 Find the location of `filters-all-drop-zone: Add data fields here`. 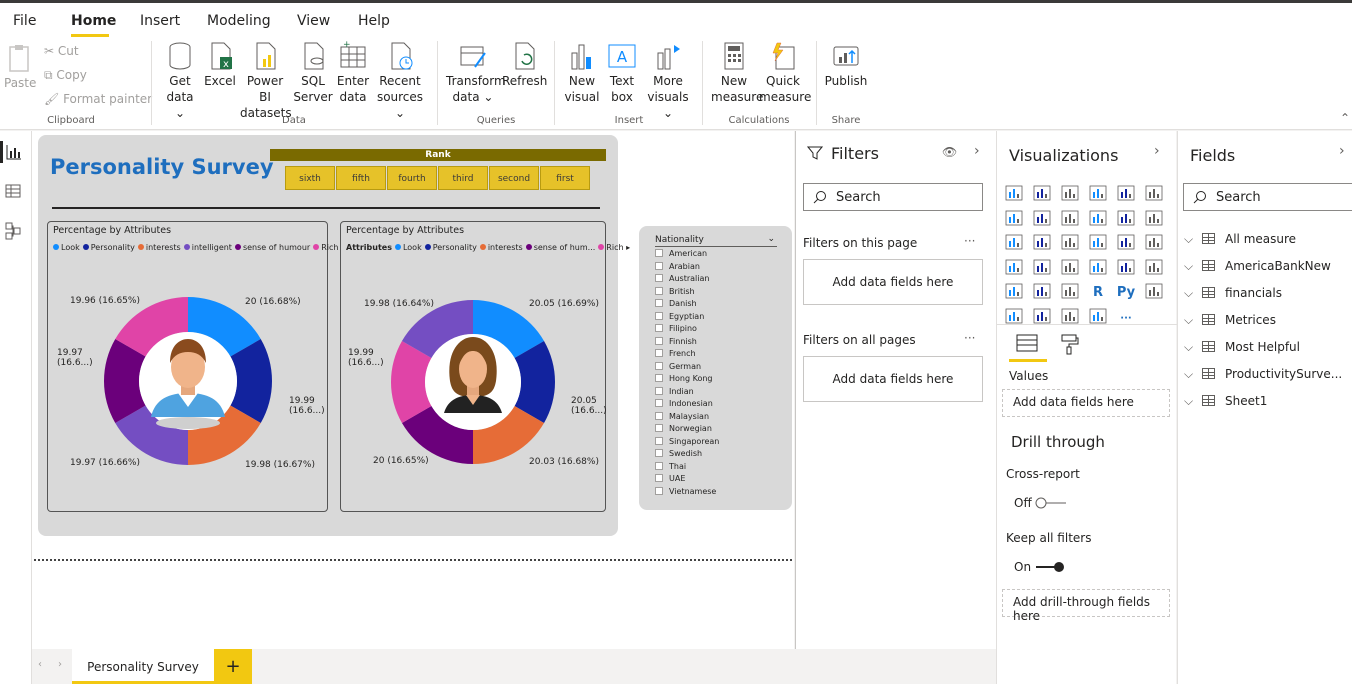

filters-all-drop-zone: Add data fields here is located at coordinates (893, 379).